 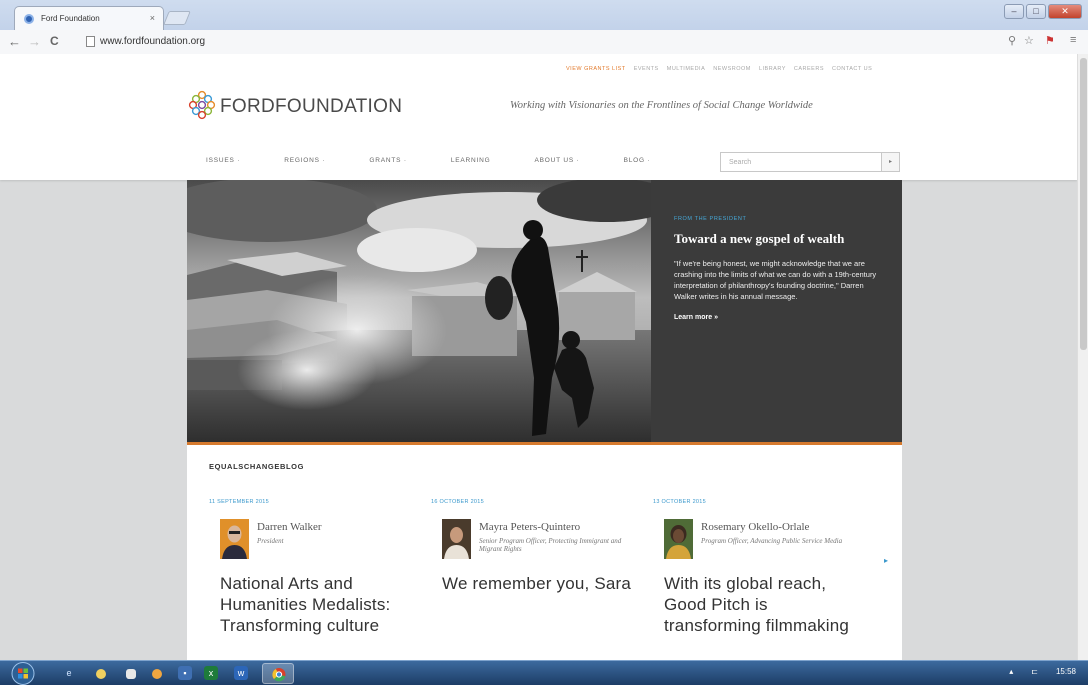 I want to click on blog-card-title: We remember you, Sara, so click(x=542, y=583).